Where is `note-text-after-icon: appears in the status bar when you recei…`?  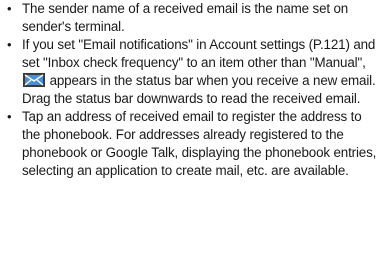
note-text-after-icon: appears in the status bar when you recei… is located at coordinates (199, 89).